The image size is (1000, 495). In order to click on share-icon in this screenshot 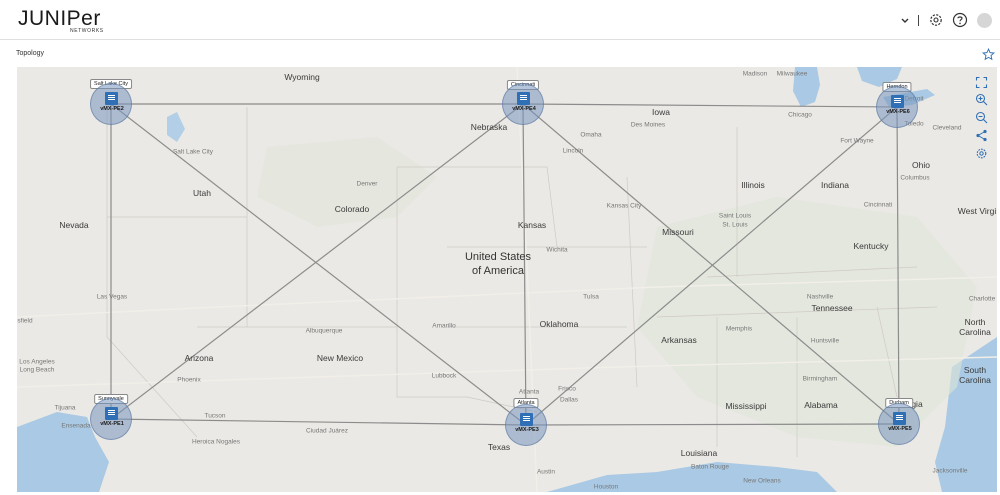, I will do `click(981, 135)`.